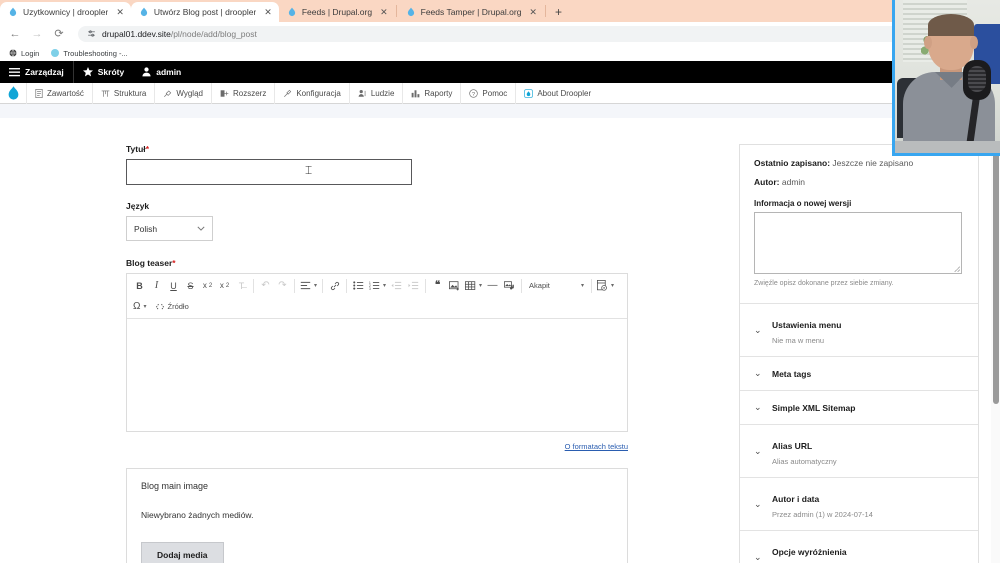  I want to click on tune-icon, so click(91, 33).